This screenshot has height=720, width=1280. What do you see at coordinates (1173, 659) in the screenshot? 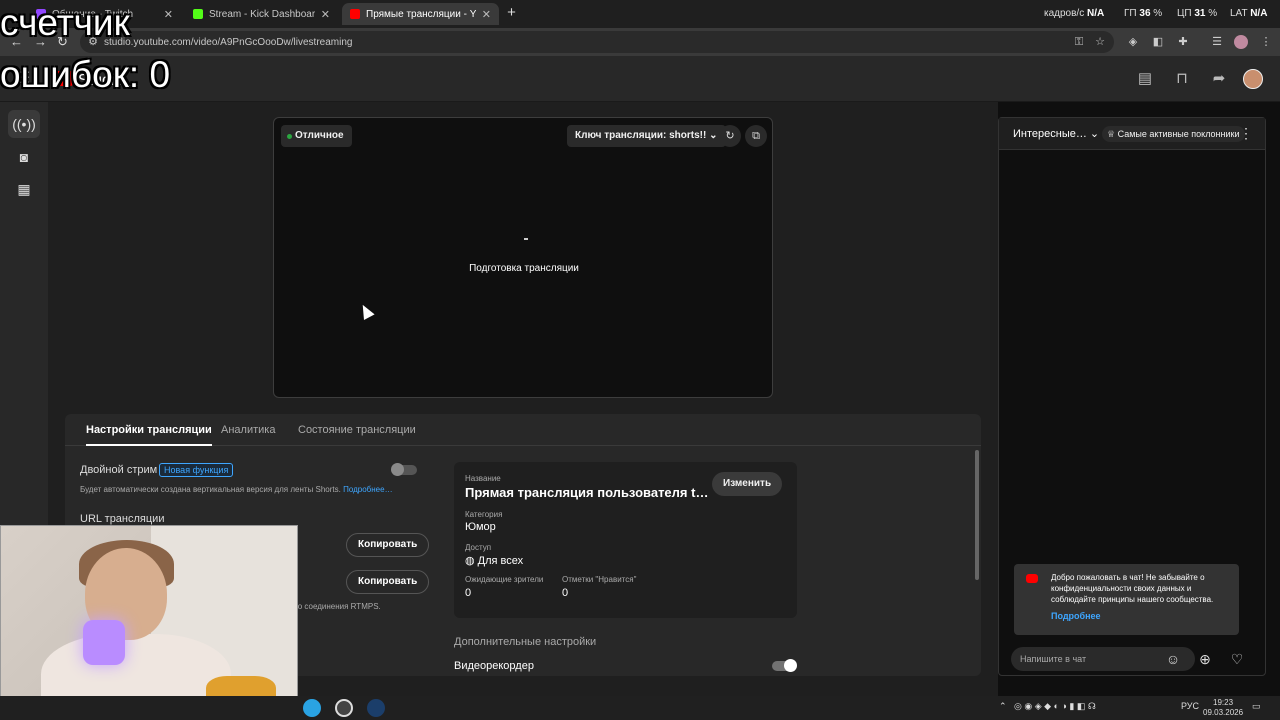
I see `emoji-icon: ☺` at bounding box center [1173, 659].